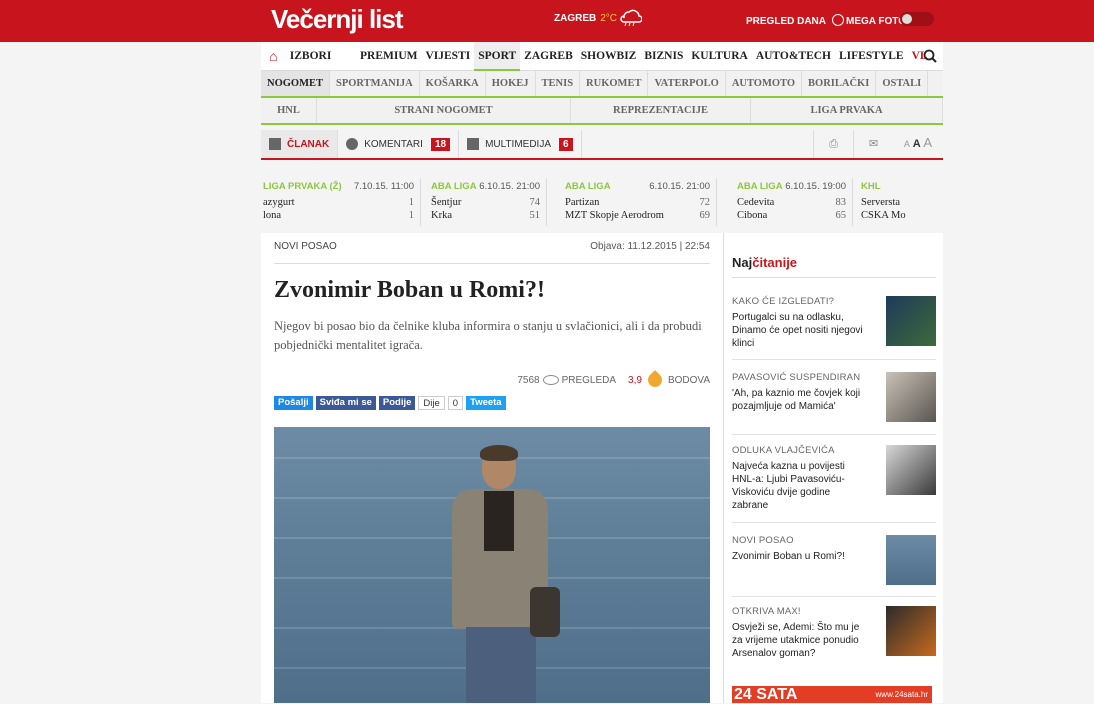  Describe the element at coordinates (473, 144) in the screenshot. I see `camera-icon` at that location.